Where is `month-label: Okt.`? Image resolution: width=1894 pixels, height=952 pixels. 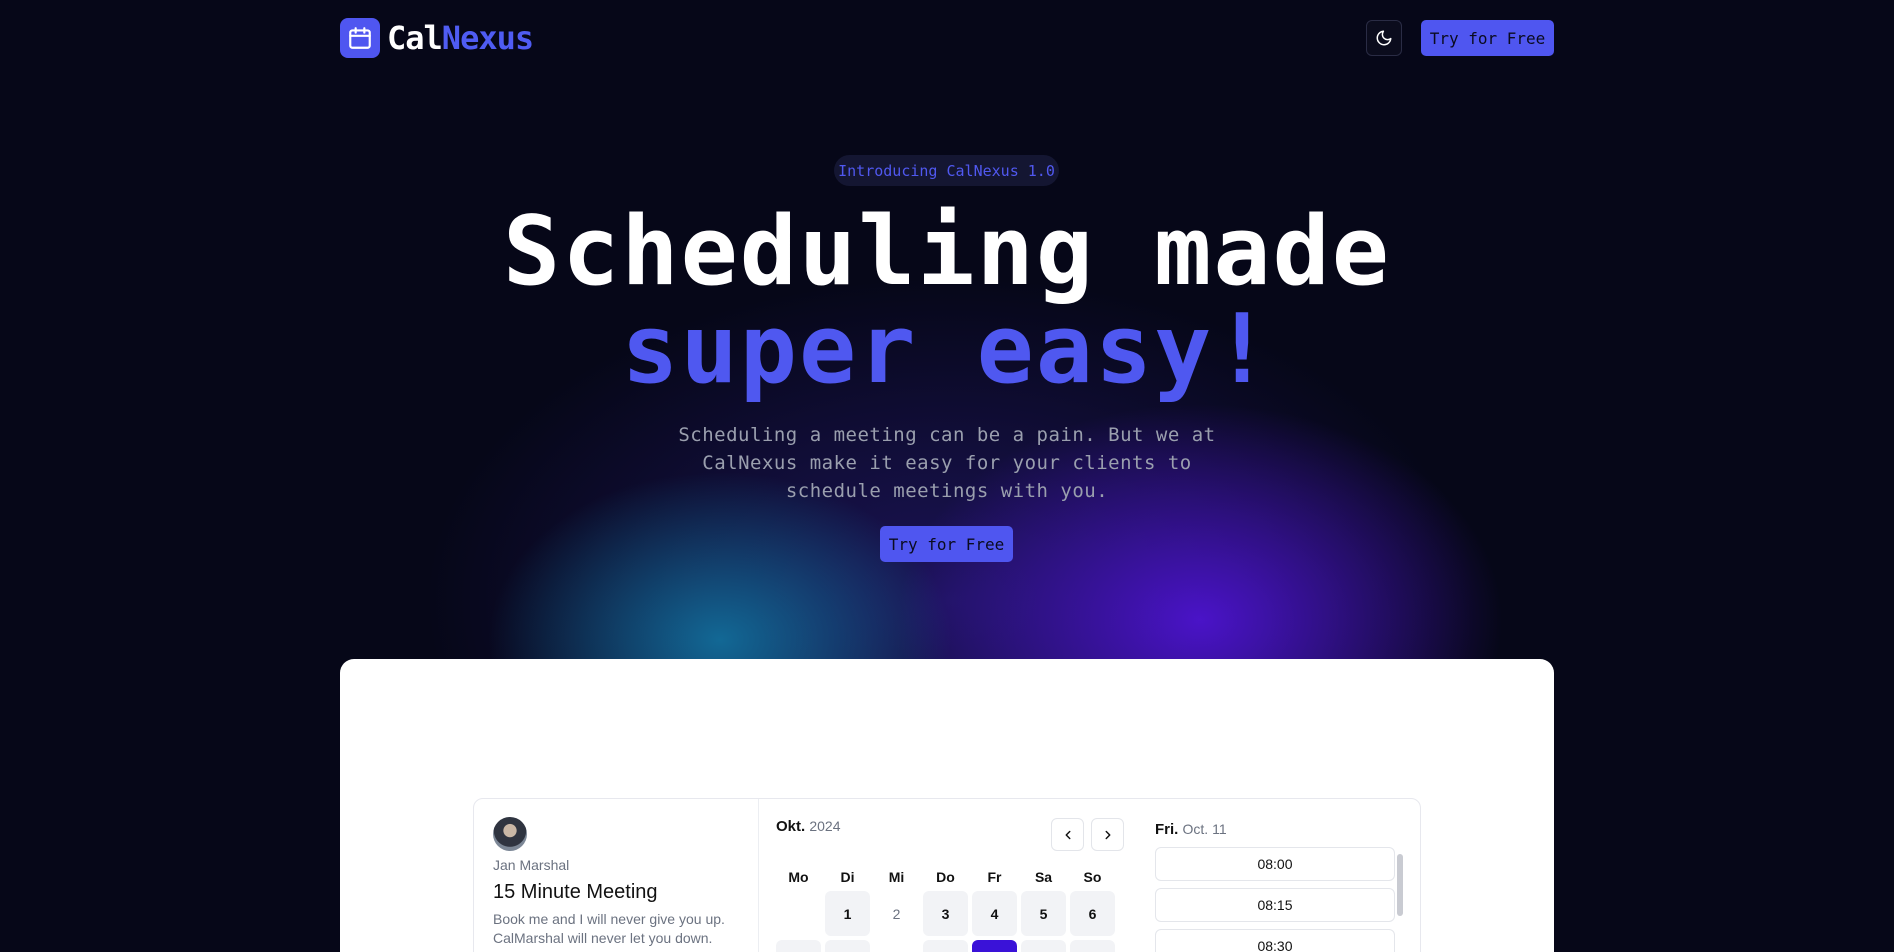 month-label: Okt. is located at coordinates (791, 826).